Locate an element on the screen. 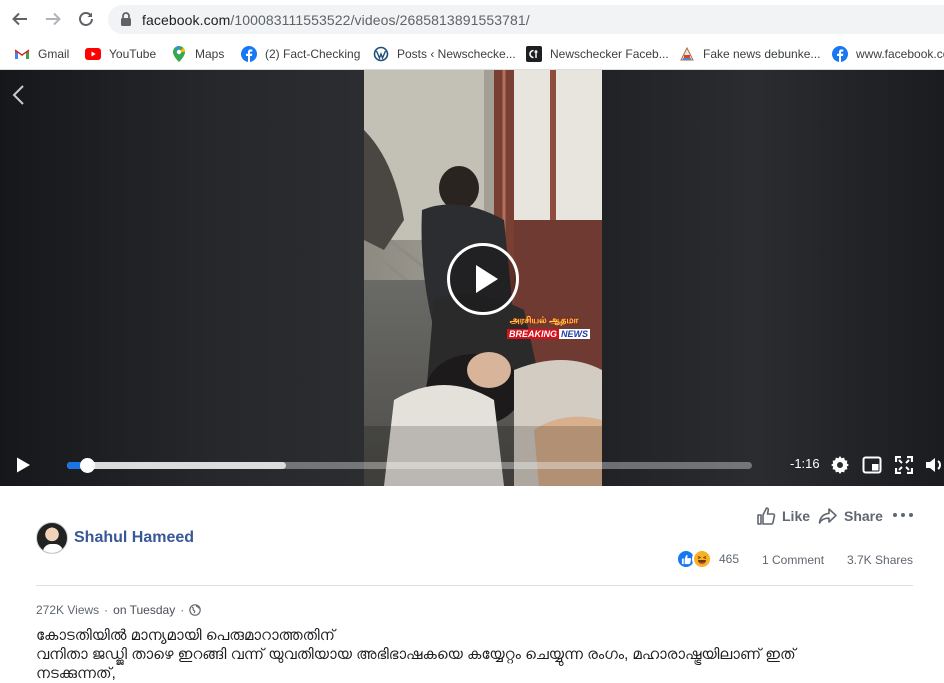 The width and height of the screenshot is (944, 683). crowdtangle-icon is located at coordinates (534, 54).